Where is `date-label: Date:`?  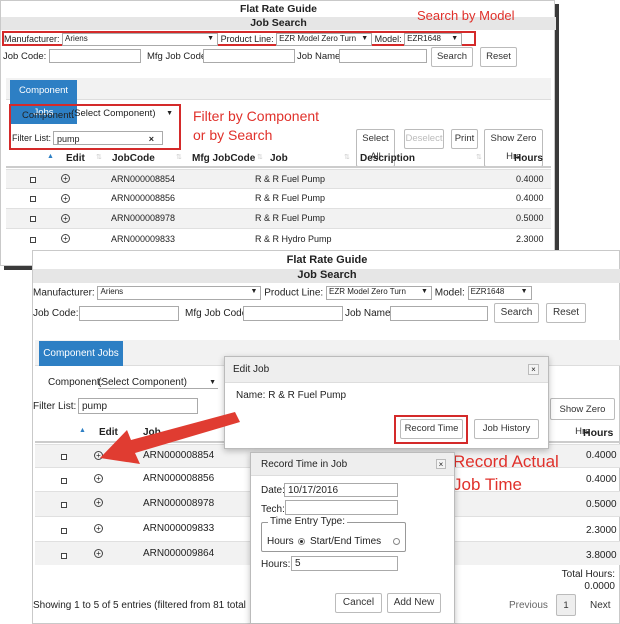
date-label: Date: is located at coordinates (273, 490).